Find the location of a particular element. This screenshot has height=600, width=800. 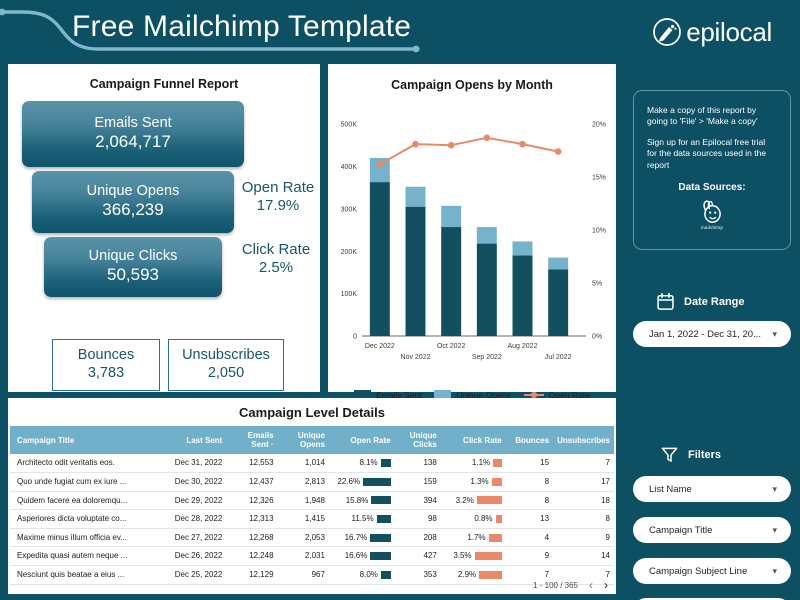

cell-last-sent: Dec 28, 2022 is located at coordinates (189, 519).